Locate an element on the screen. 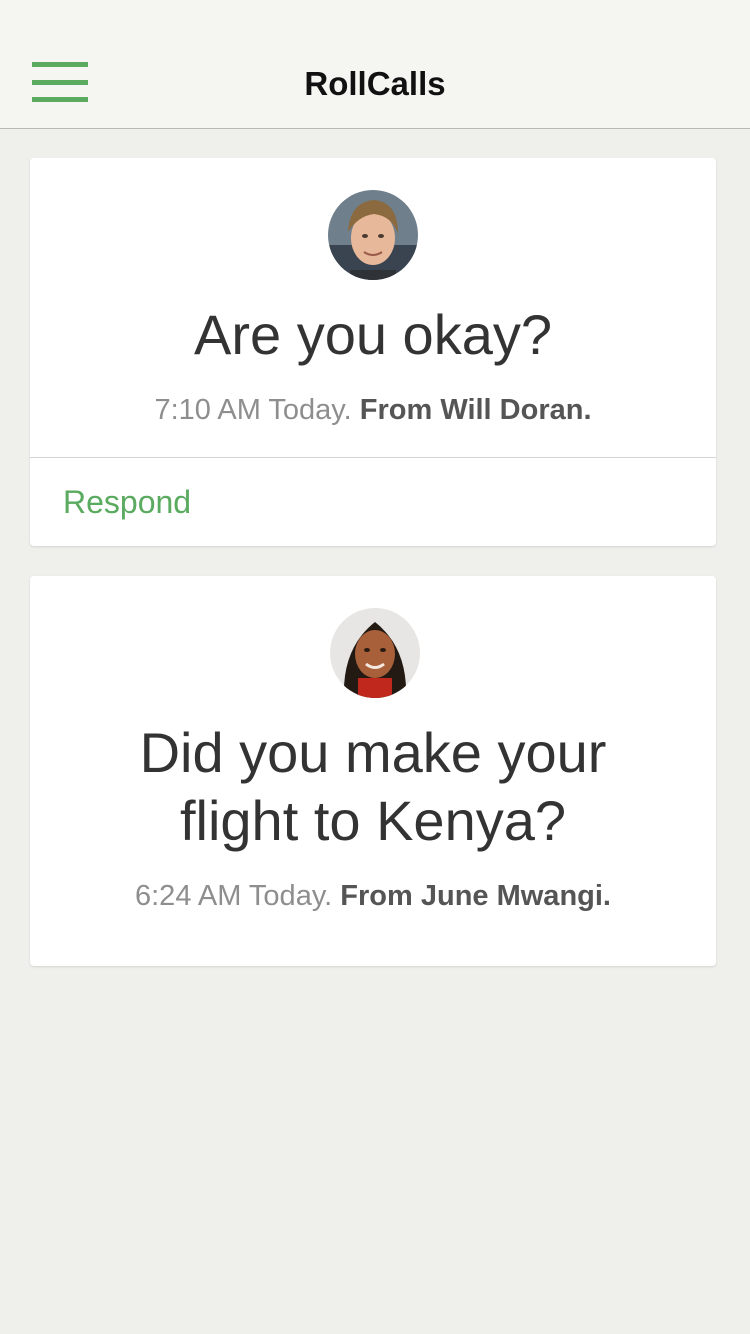 The height and width of the screenshot is (1334, 750). rollcall-time: 7:10 AM Today. is located at coordinates (253, 410).